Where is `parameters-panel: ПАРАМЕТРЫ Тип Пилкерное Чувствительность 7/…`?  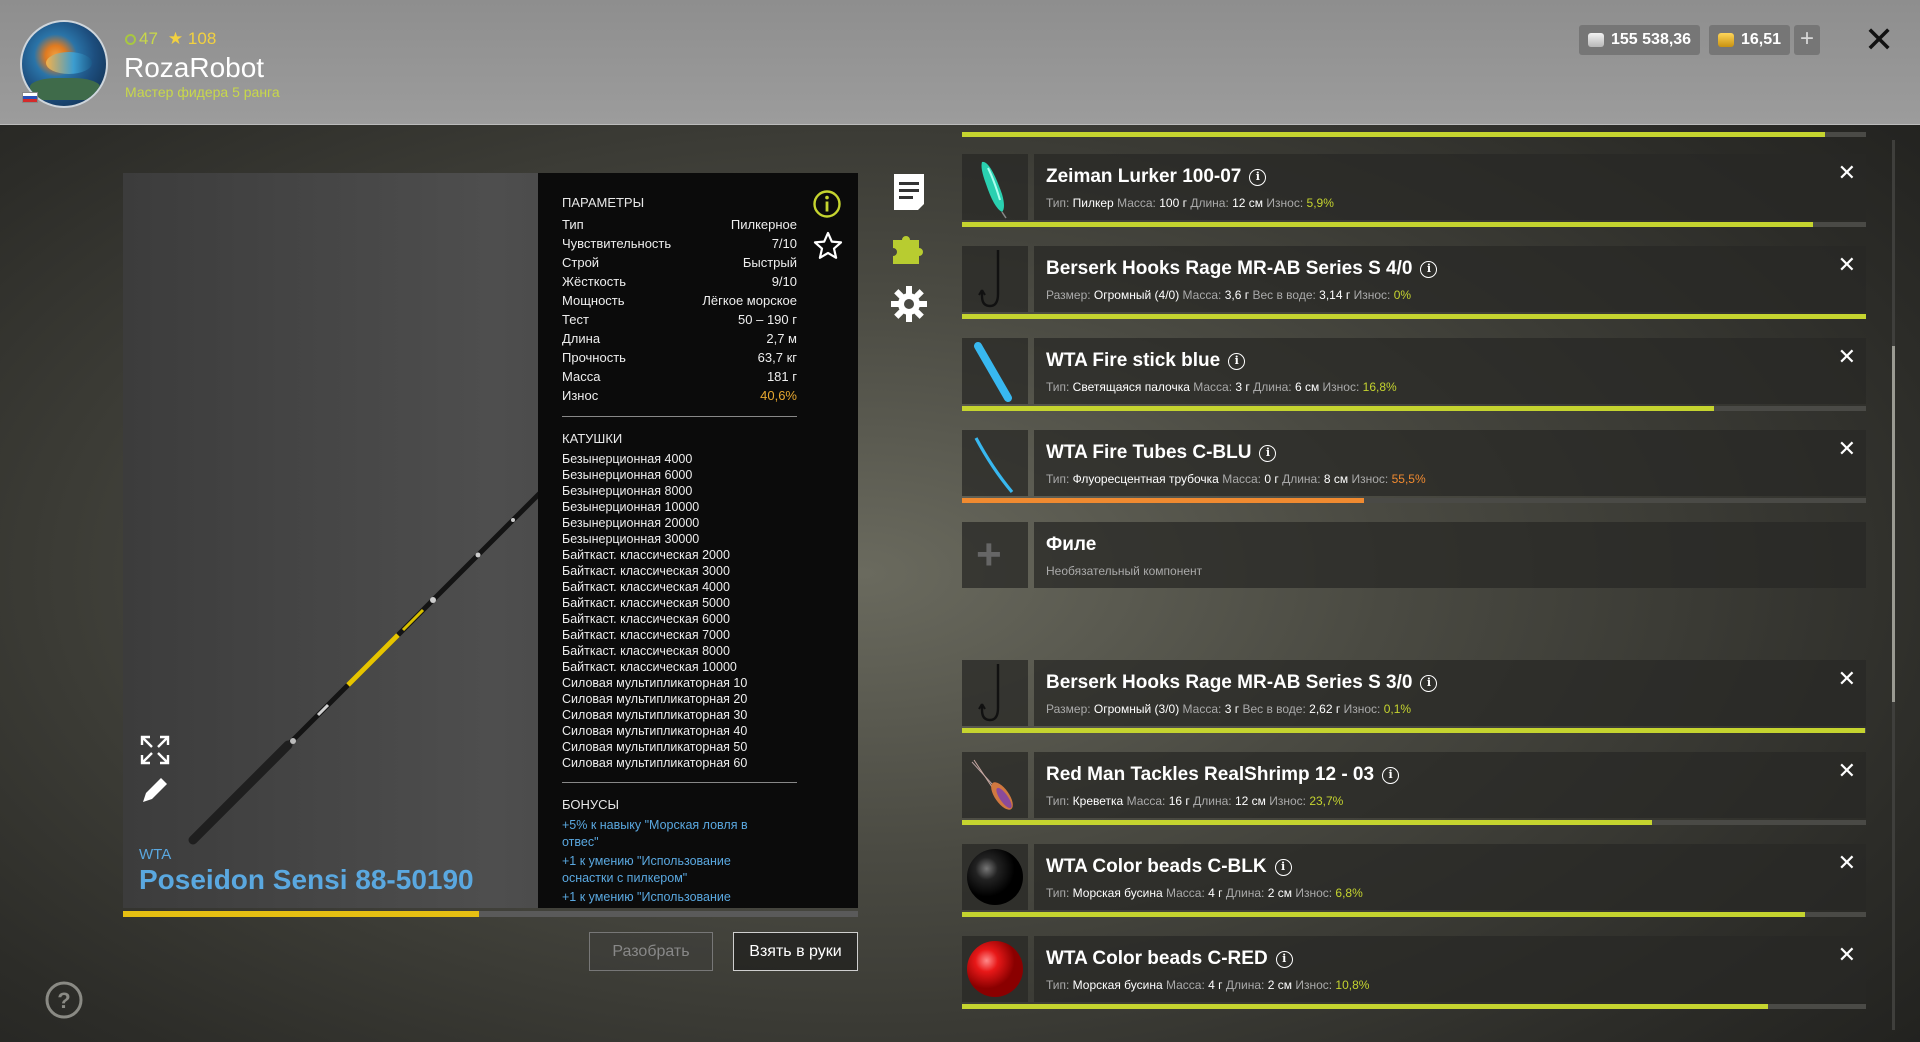
parameters-panel: ПАРАМЕТРЫ Тип Пилкерное Чувствительность 7/… is located at coordinates (698, 540).